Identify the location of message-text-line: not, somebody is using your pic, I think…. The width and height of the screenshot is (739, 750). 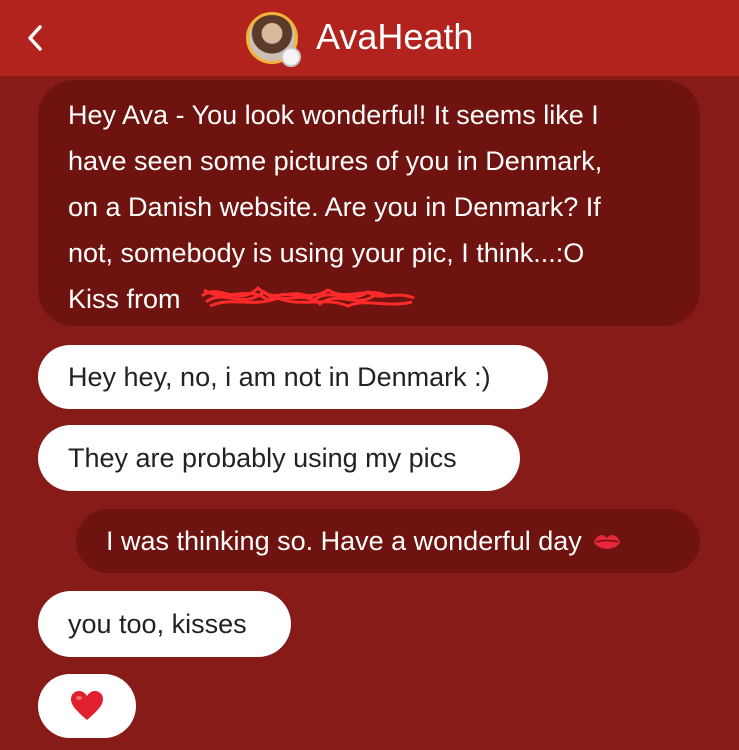
(326, 253).